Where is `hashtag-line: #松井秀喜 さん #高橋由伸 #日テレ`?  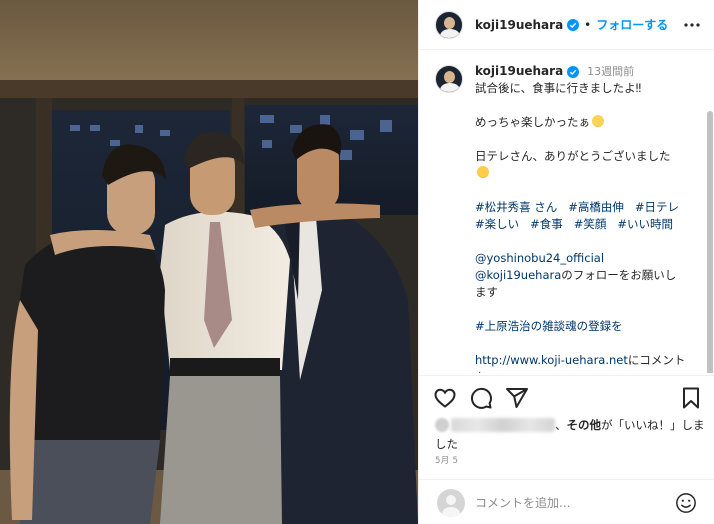 hashtag-line: #松井秀喜 さん #高橋由伸 #日テレ is located at coordinates (588, 207).